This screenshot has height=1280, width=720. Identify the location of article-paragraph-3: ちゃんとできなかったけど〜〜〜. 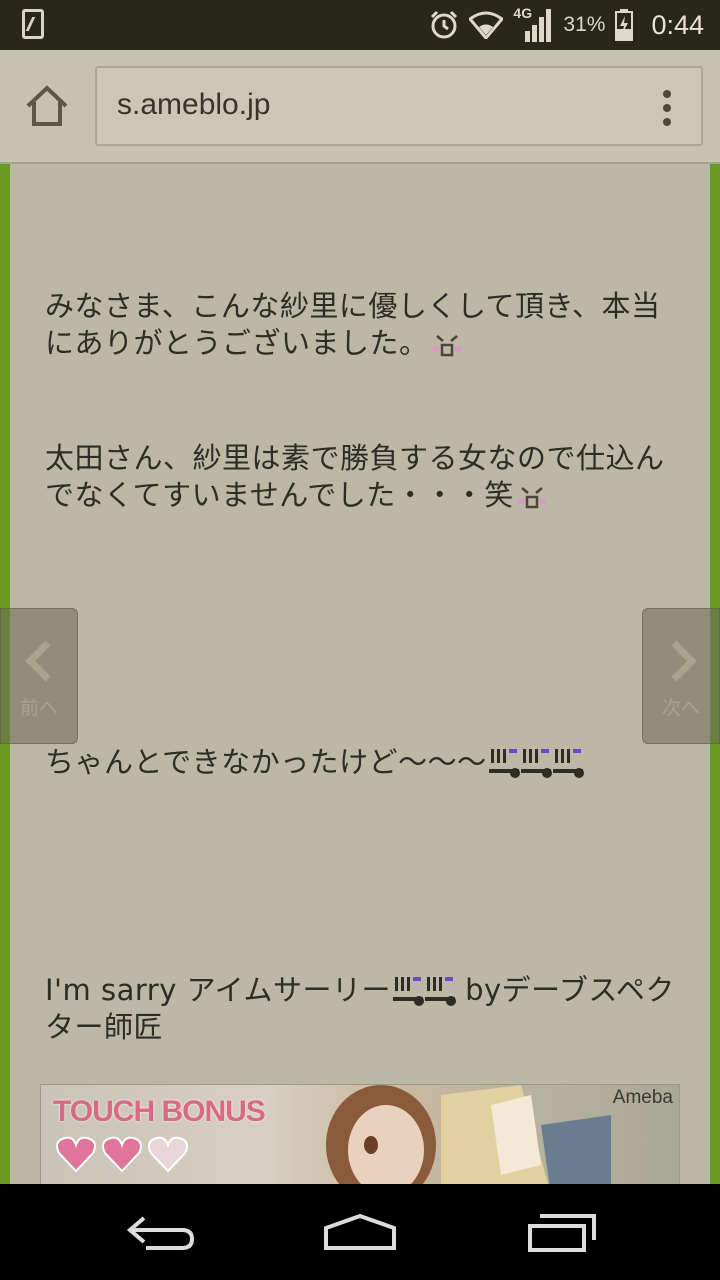
(360, 762).